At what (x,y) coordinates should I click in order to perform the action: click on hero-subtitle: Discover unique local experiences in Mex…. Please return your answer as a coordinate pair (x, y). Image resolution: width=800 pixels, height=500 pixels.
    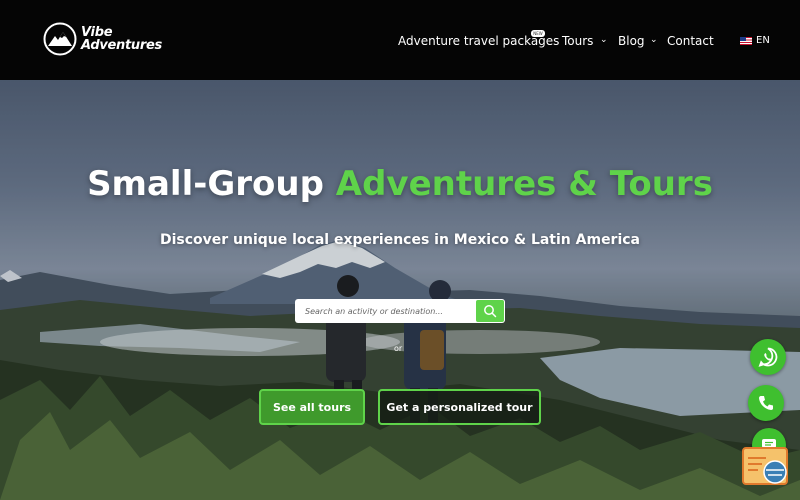
    Looking at the image, I should click on (400, 240).